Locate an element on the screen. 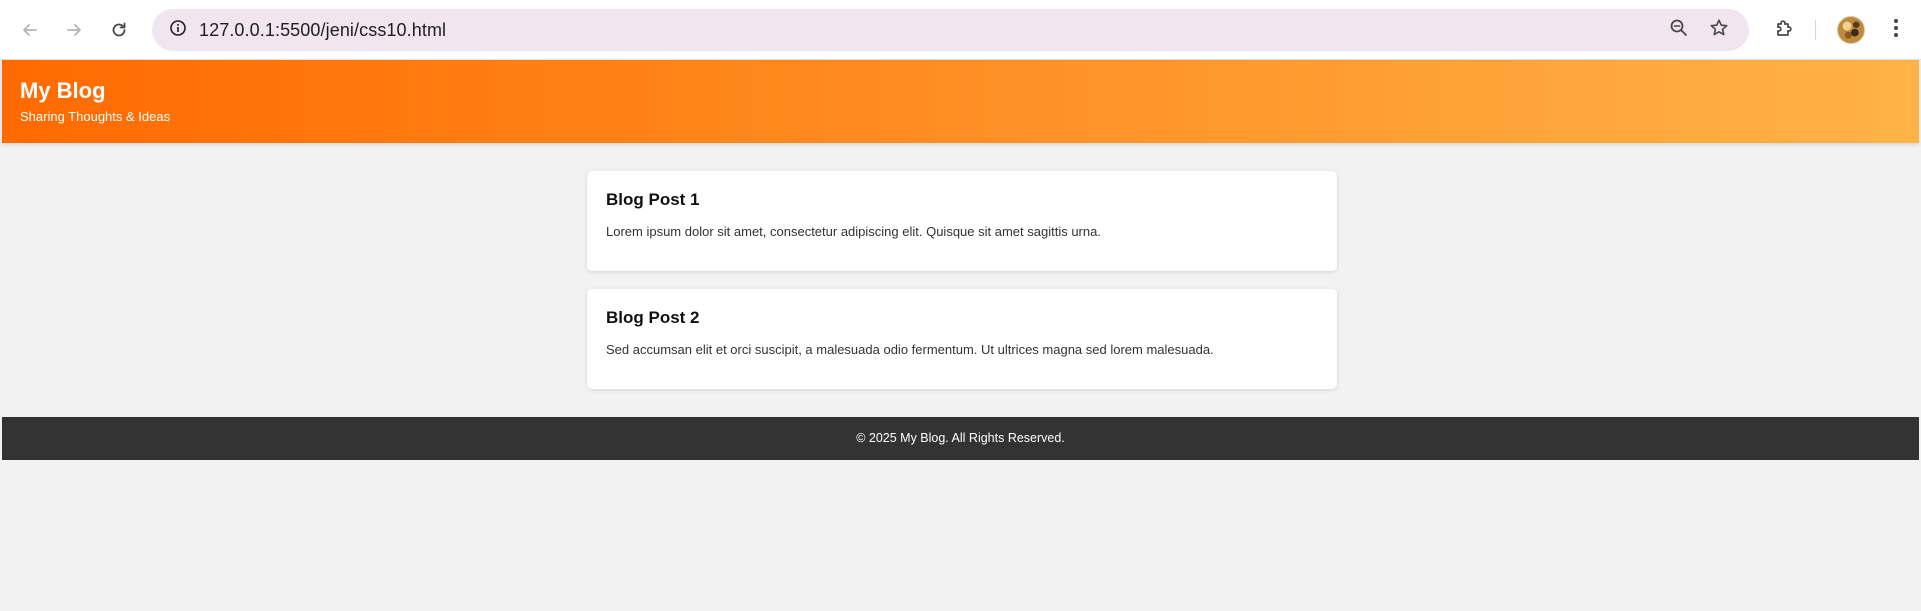  address-bar: 127.0.0.1:5500/jeni/css10.html is located at coordinates (950, 30).